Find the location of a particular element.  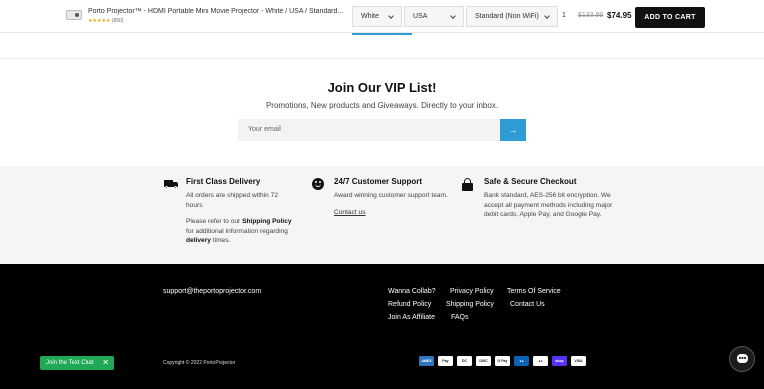

footer-link-collab: Wanna Collab? is located at coordinates (412, 291).